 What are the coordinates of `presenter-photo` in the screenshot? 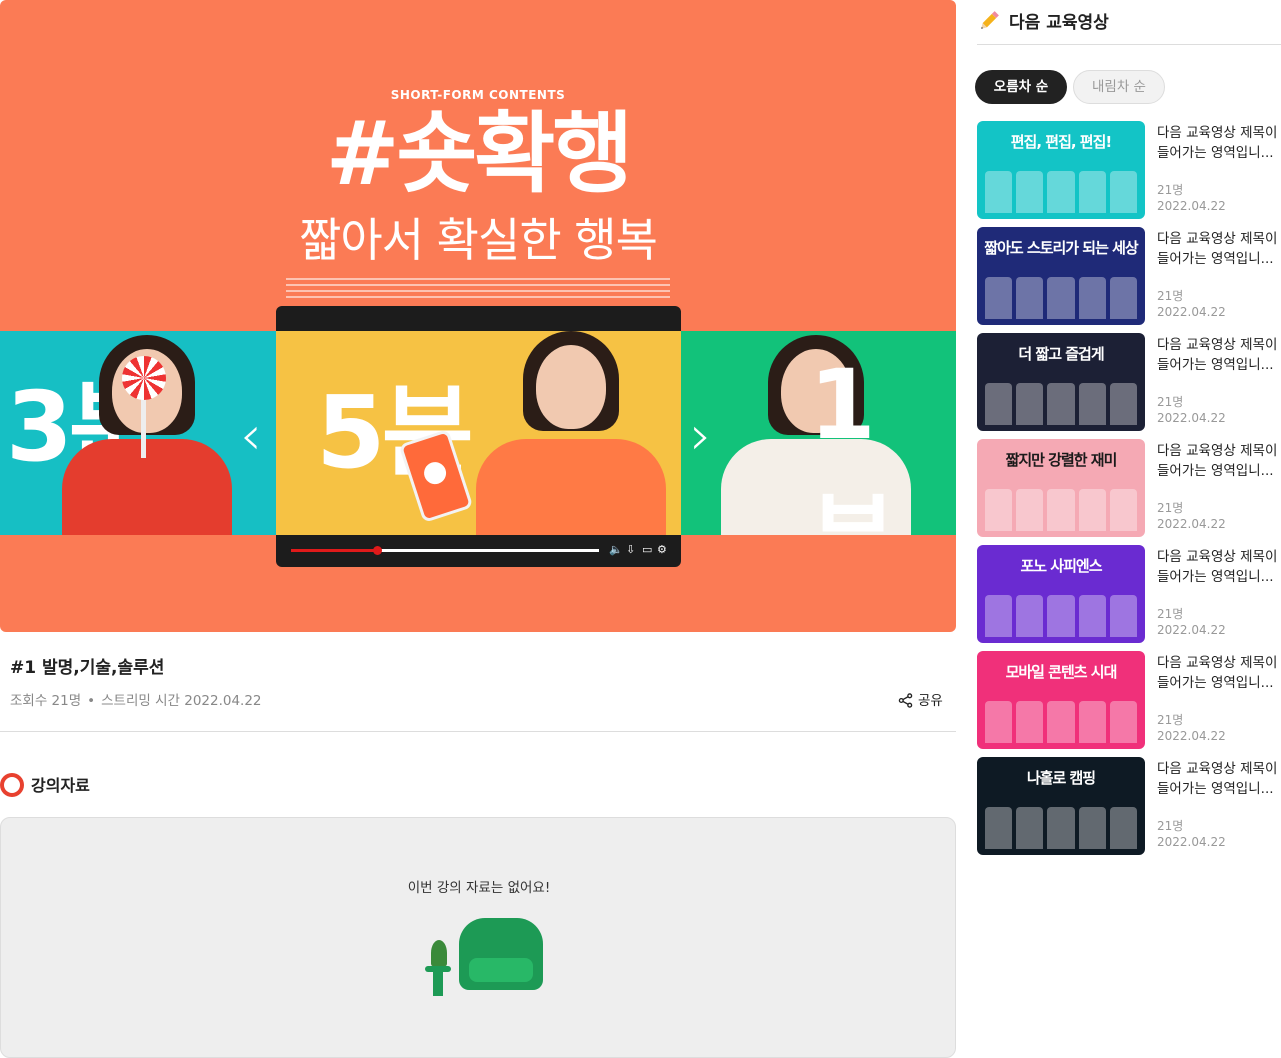 It's located at (571, 433).